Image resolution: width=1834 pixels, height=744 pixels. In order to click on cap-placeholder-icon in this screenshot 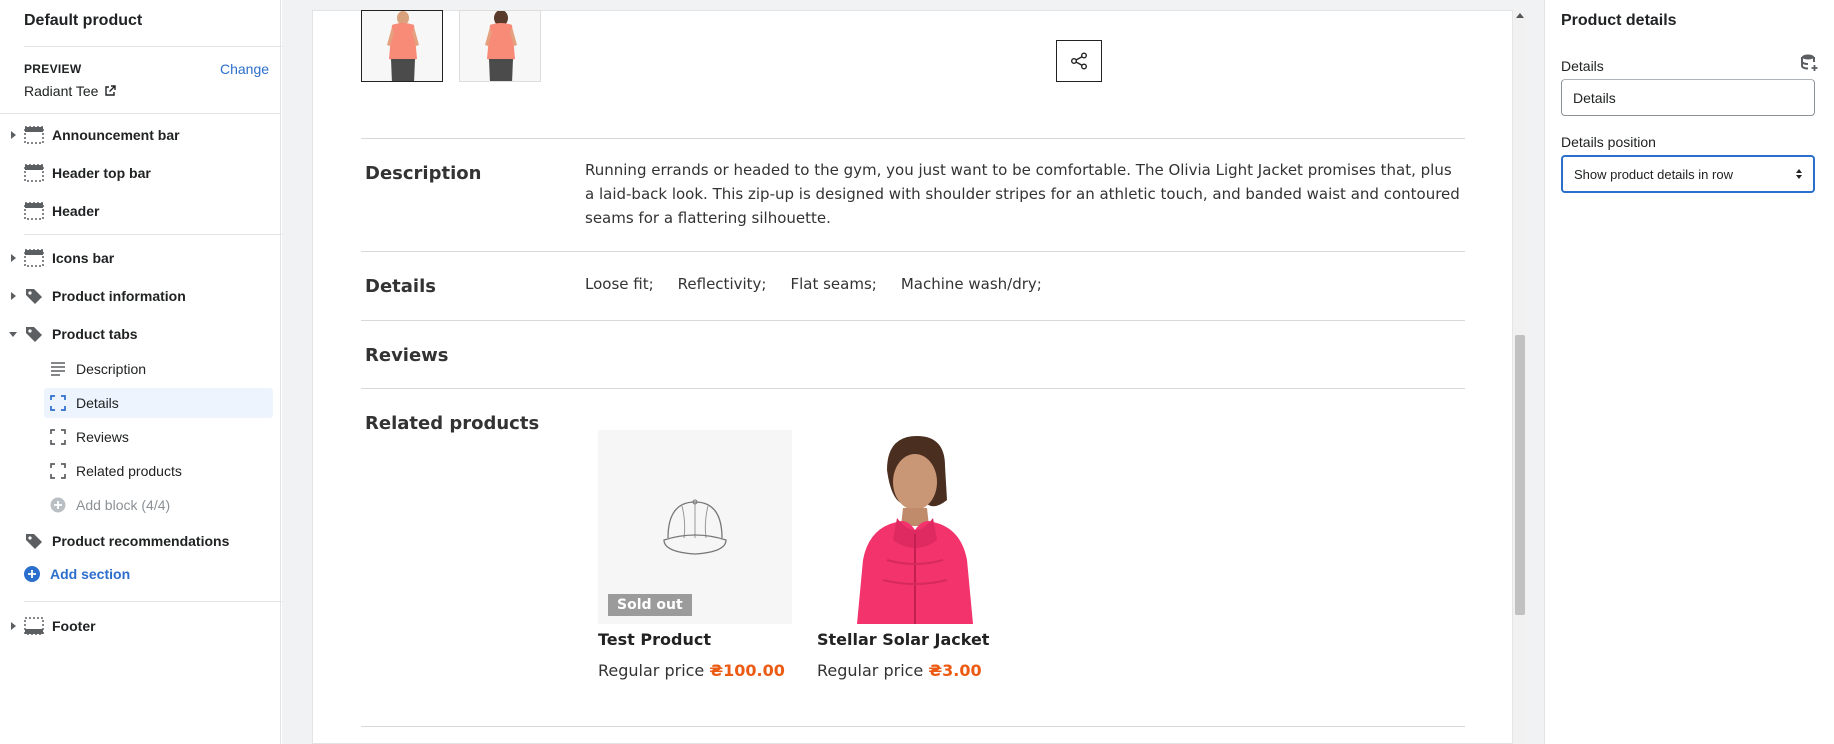, I will do `click(695, 527)`.